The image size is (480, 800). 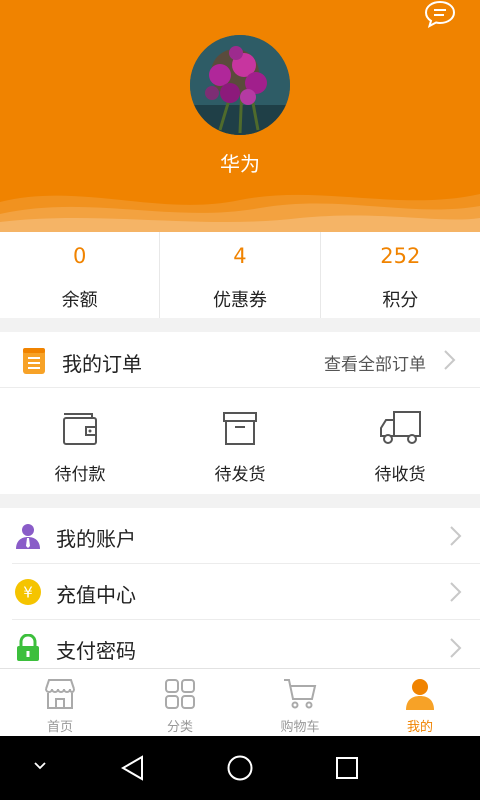 I want to click on order-pending-shipment: 待发货, so click(x=240, y=441).